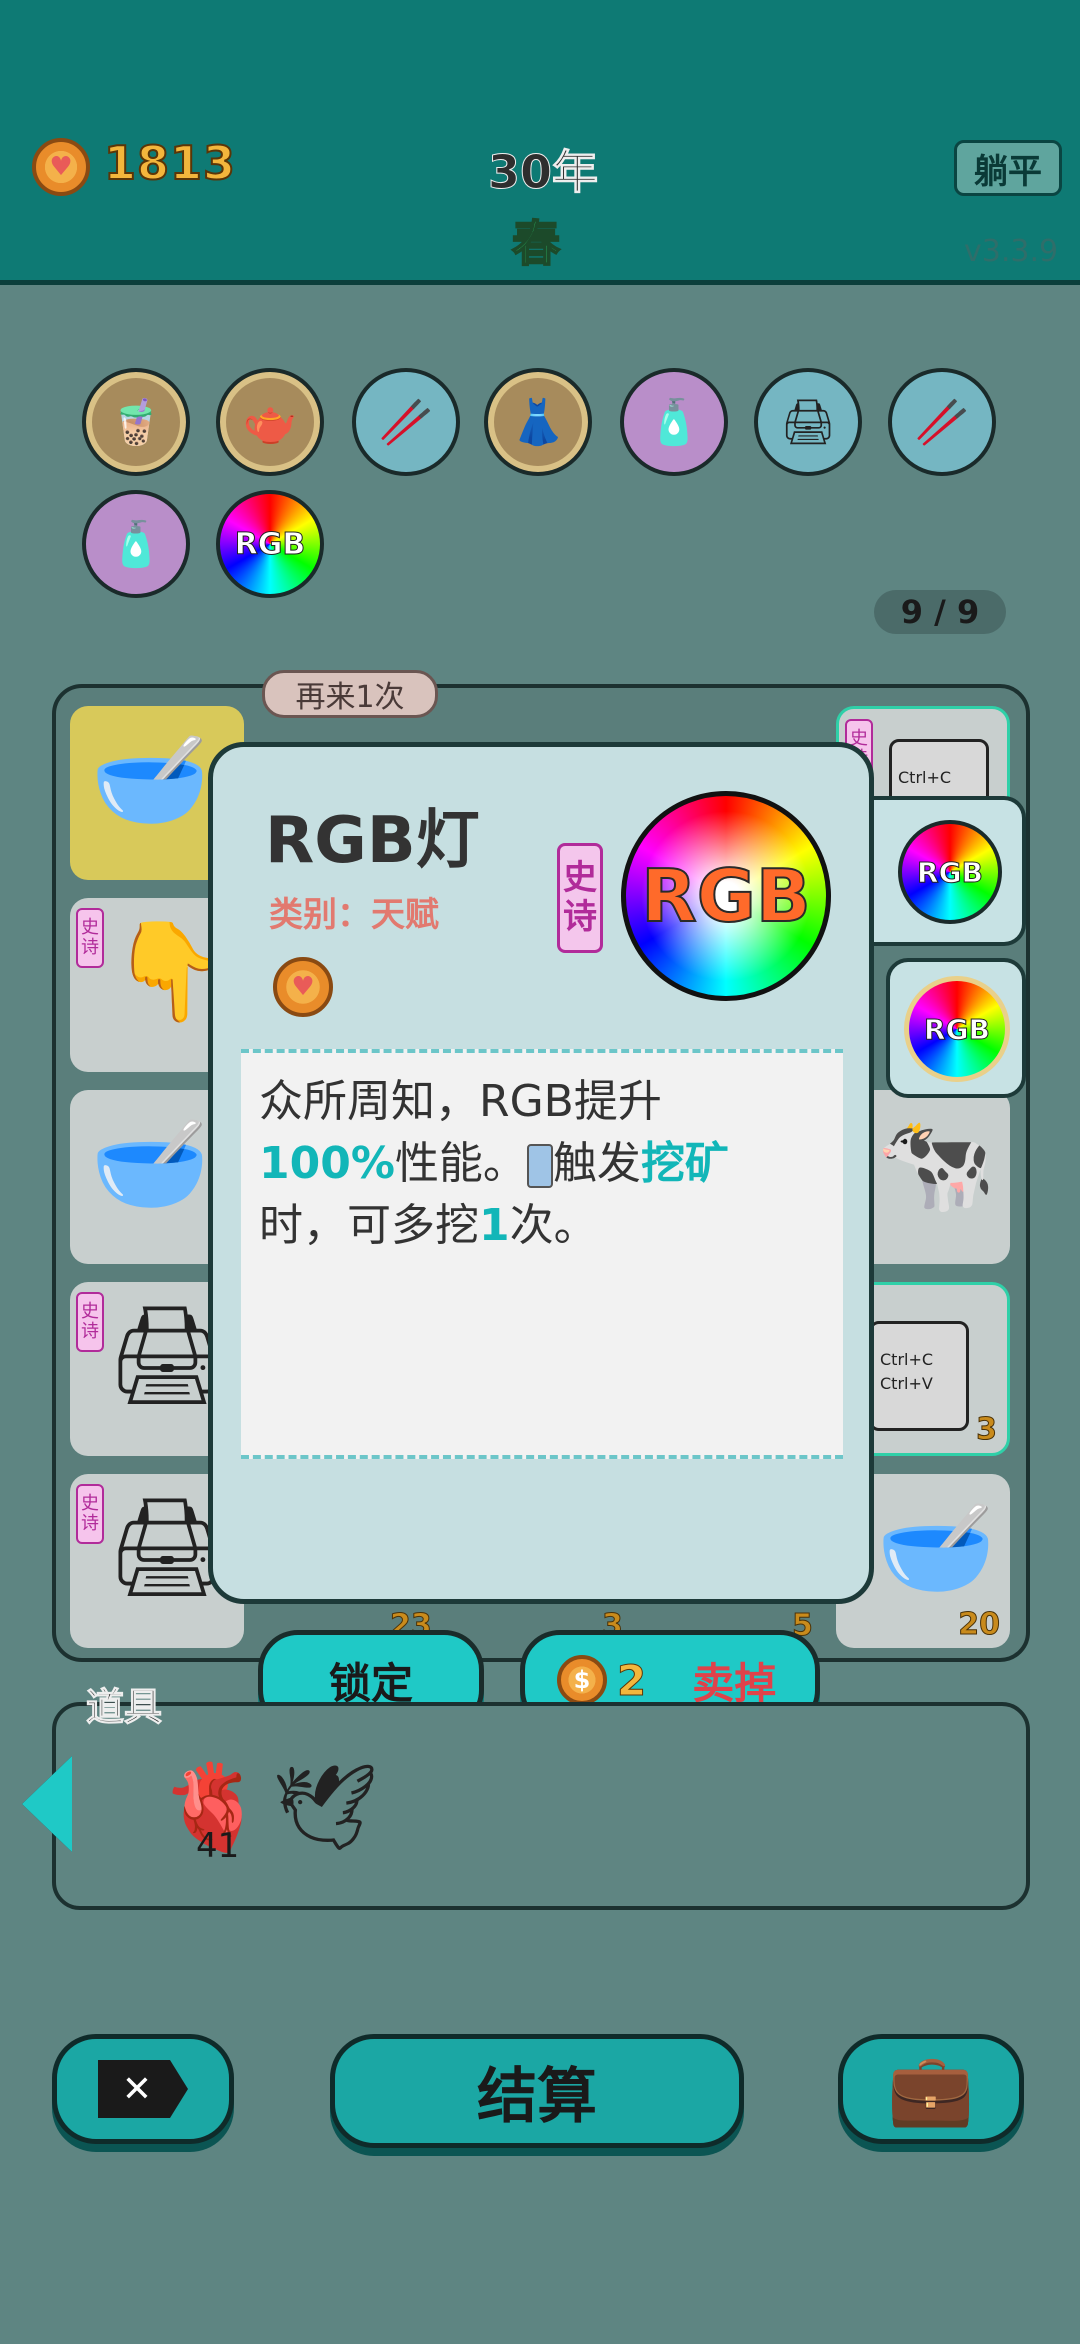  Describe the element at coordinates (537, 2091) in the screenshot. I see `settle-button: 结算` at that location.